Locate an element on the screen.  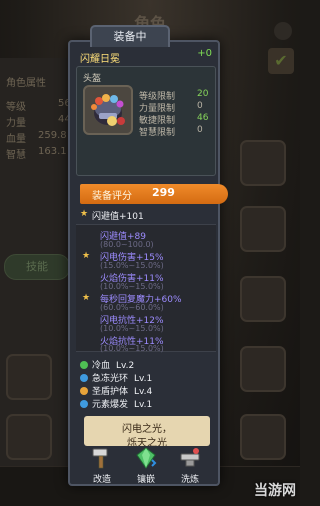
stat-value: 259.8 is located at coordinates (52, 135).